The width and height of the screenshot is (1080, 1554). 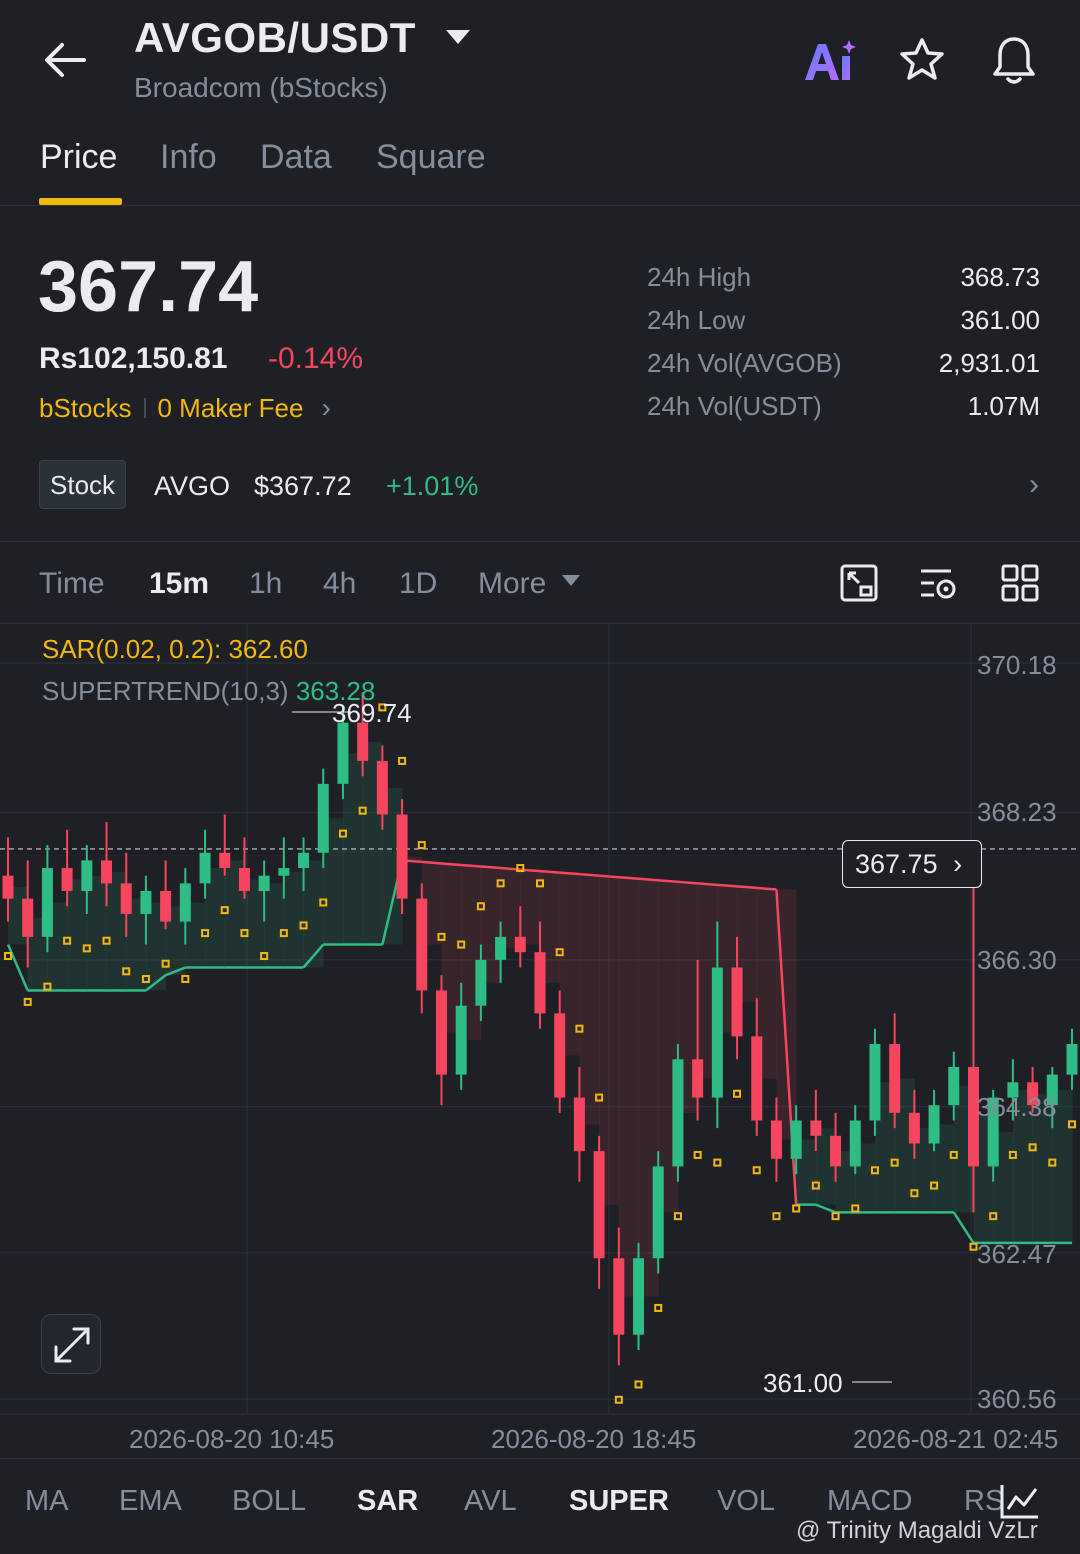 What do you see at coordinates (185, 408) in the screenshot?
I see `bstocks-fee-row: bStocks 0 Maker Fee ›` at bounding box center [185, 408].